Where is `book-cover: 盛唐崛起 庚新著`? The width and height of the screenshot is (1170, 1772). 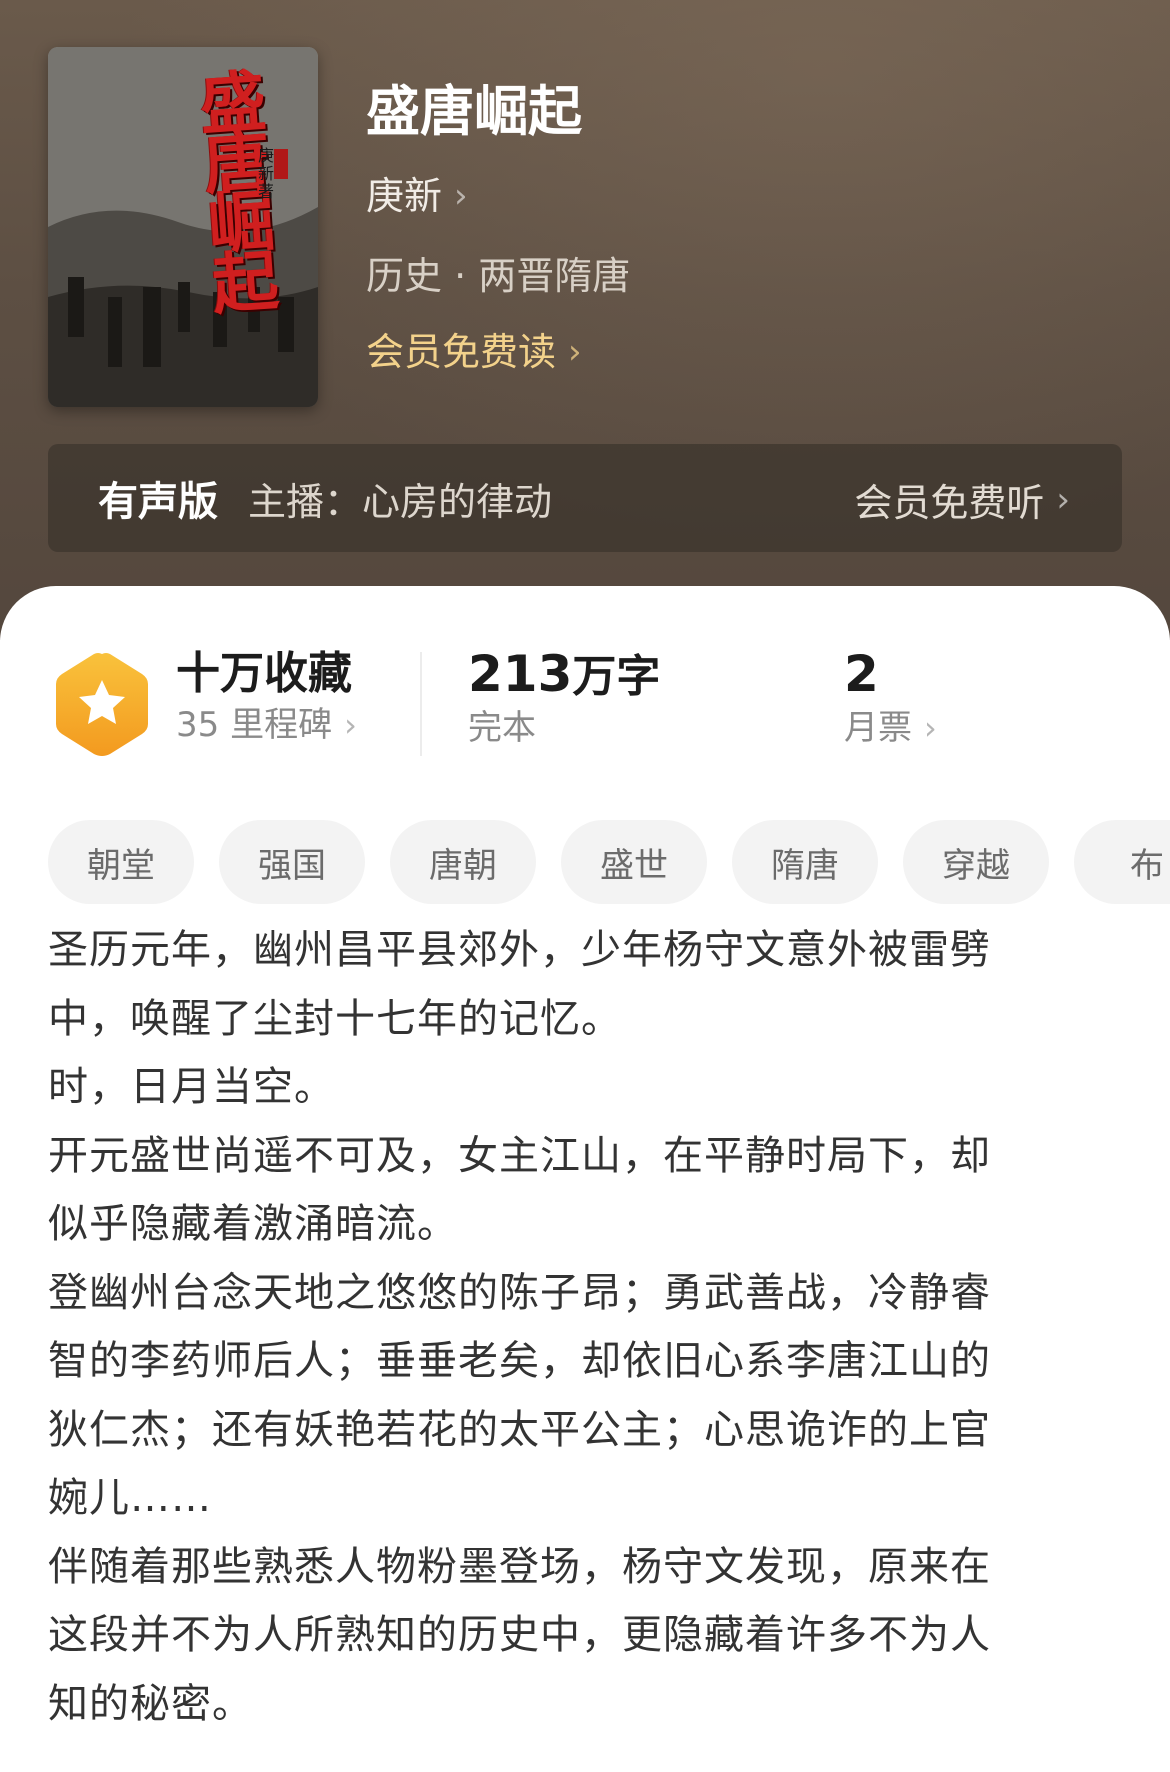
book-cover: 盛唐崛起 庚新著 is located at coordinates (183, 227).